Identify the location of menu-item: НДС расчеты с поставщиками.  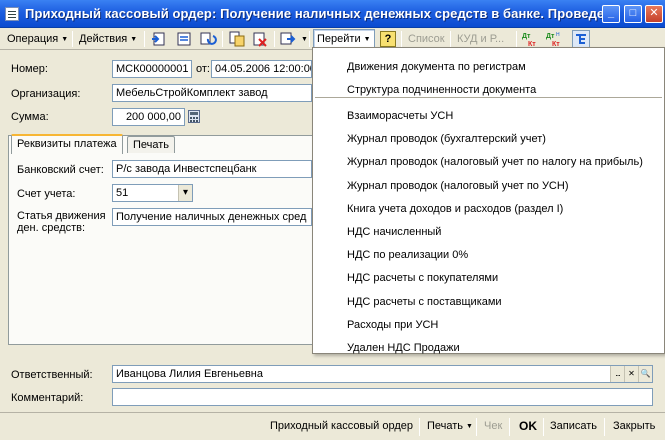
(424, 302).